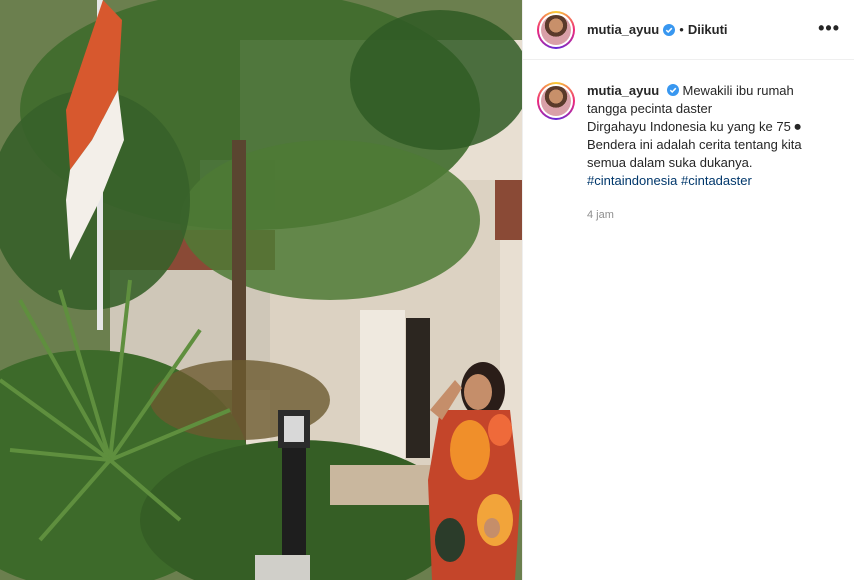 The width and height of the screenshot is (854, 580). What do you see at coordinates (632, 180) in the screenshot?
I see `hashtag-link: #cintaindonesia` at bounding box center [632, 180].